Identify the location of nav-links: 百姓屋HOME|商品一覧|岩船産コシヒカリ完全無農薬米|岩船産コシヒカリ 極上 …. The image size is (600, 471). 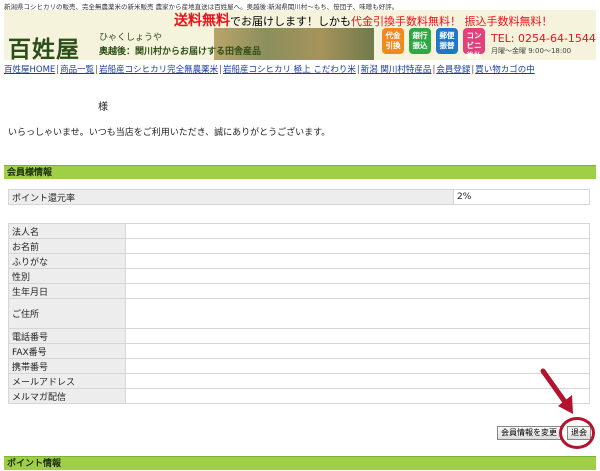
(269, 70).